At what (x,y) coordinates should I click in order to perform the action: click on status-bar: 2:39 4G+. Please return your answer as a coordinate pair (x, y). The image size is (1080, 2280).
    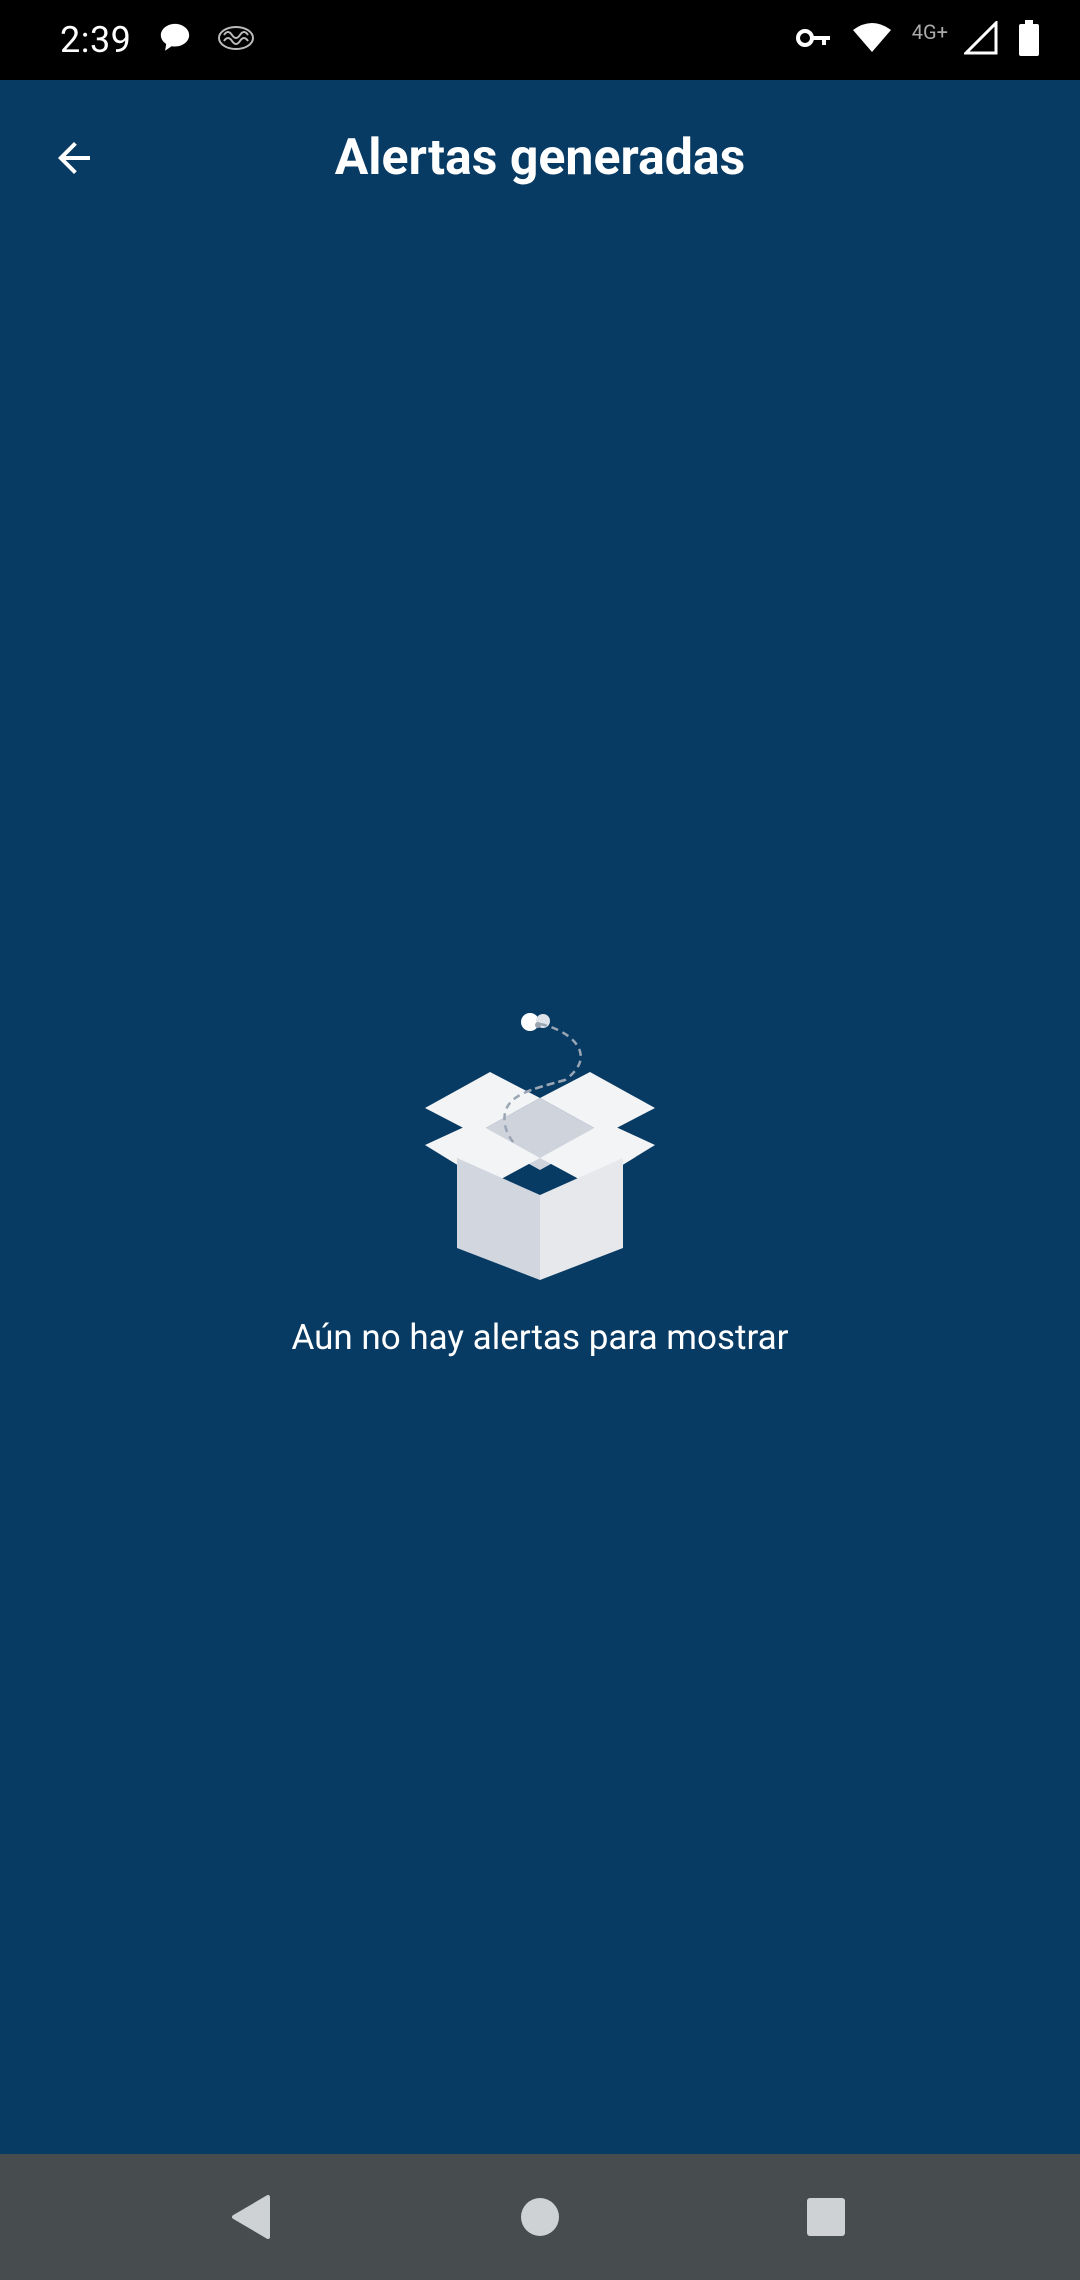
    Looking at the image, I should click on (540, 40).